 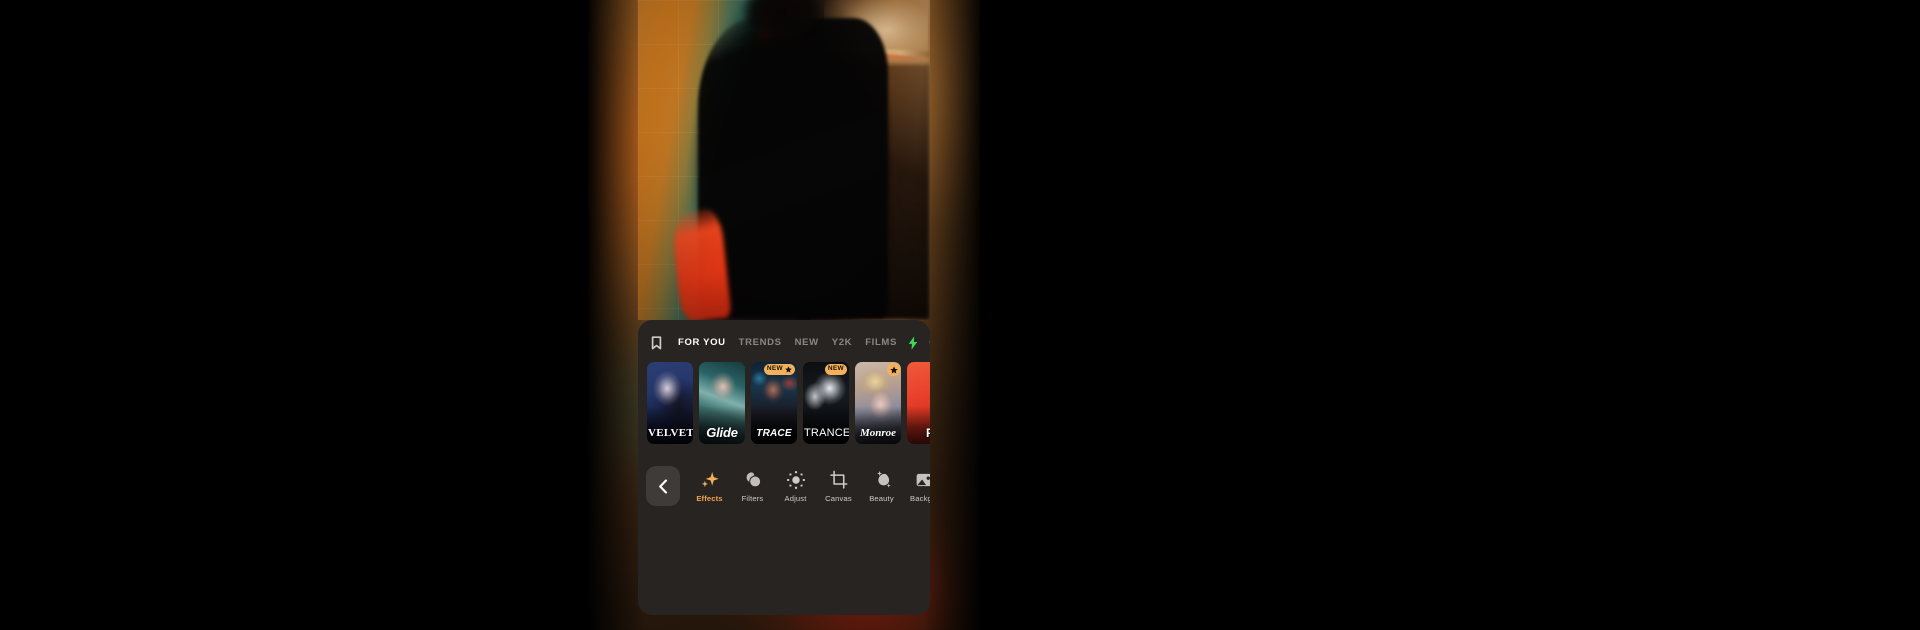 I want to click on preset-label: TRANCE, so click(x=826, y=433).